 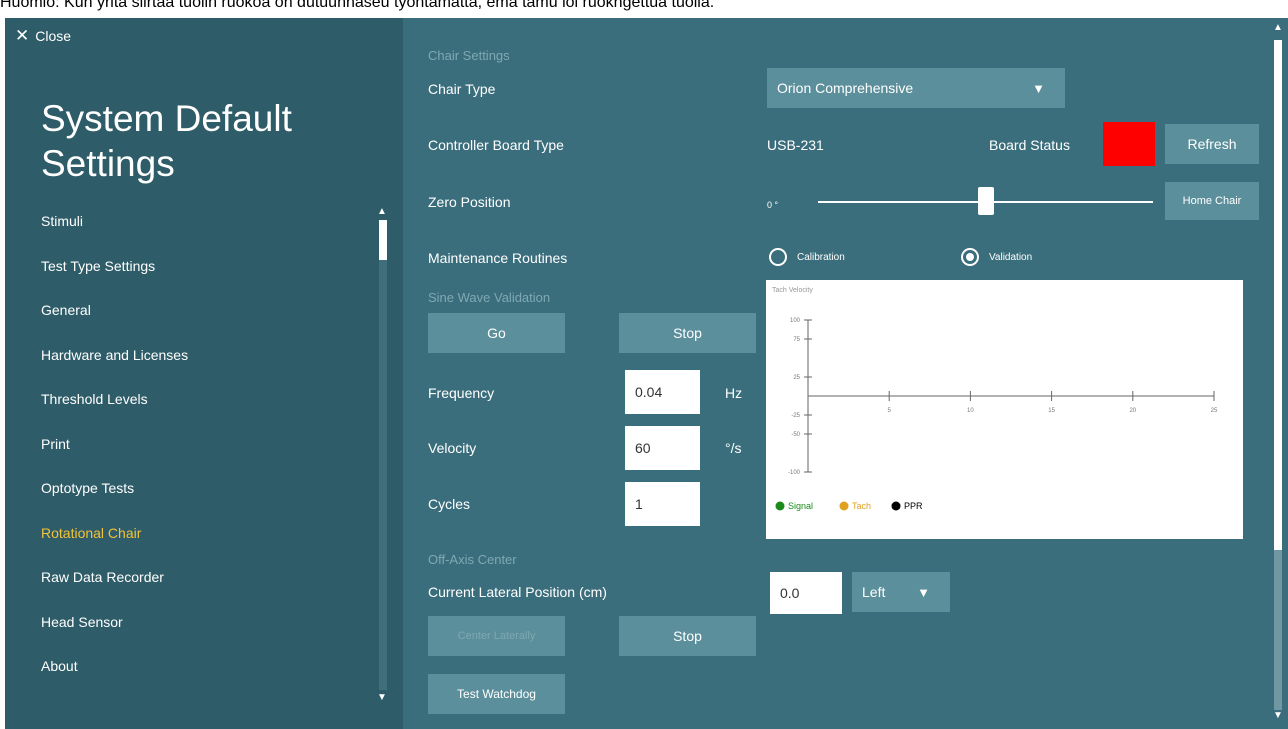 I want to click on sidebar-item-stimuli: Stimuli, so click(x=114, y=233).